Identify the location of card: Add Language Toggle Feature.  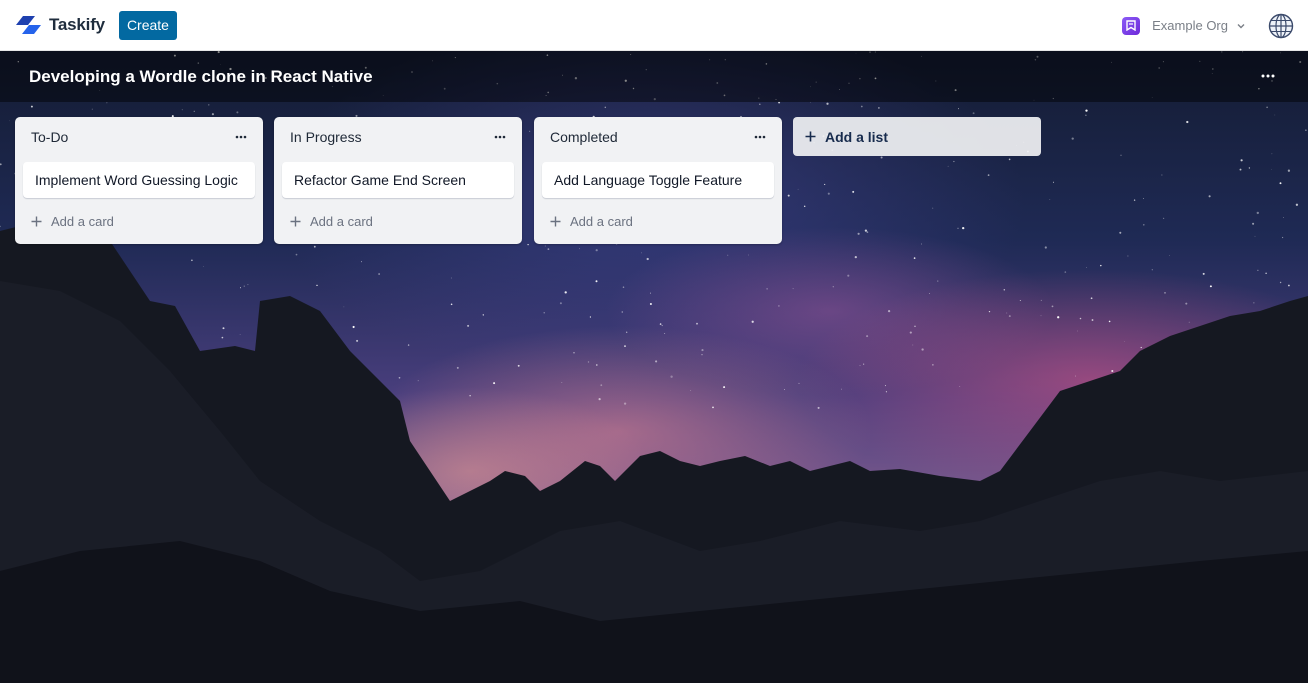
(658, 180).